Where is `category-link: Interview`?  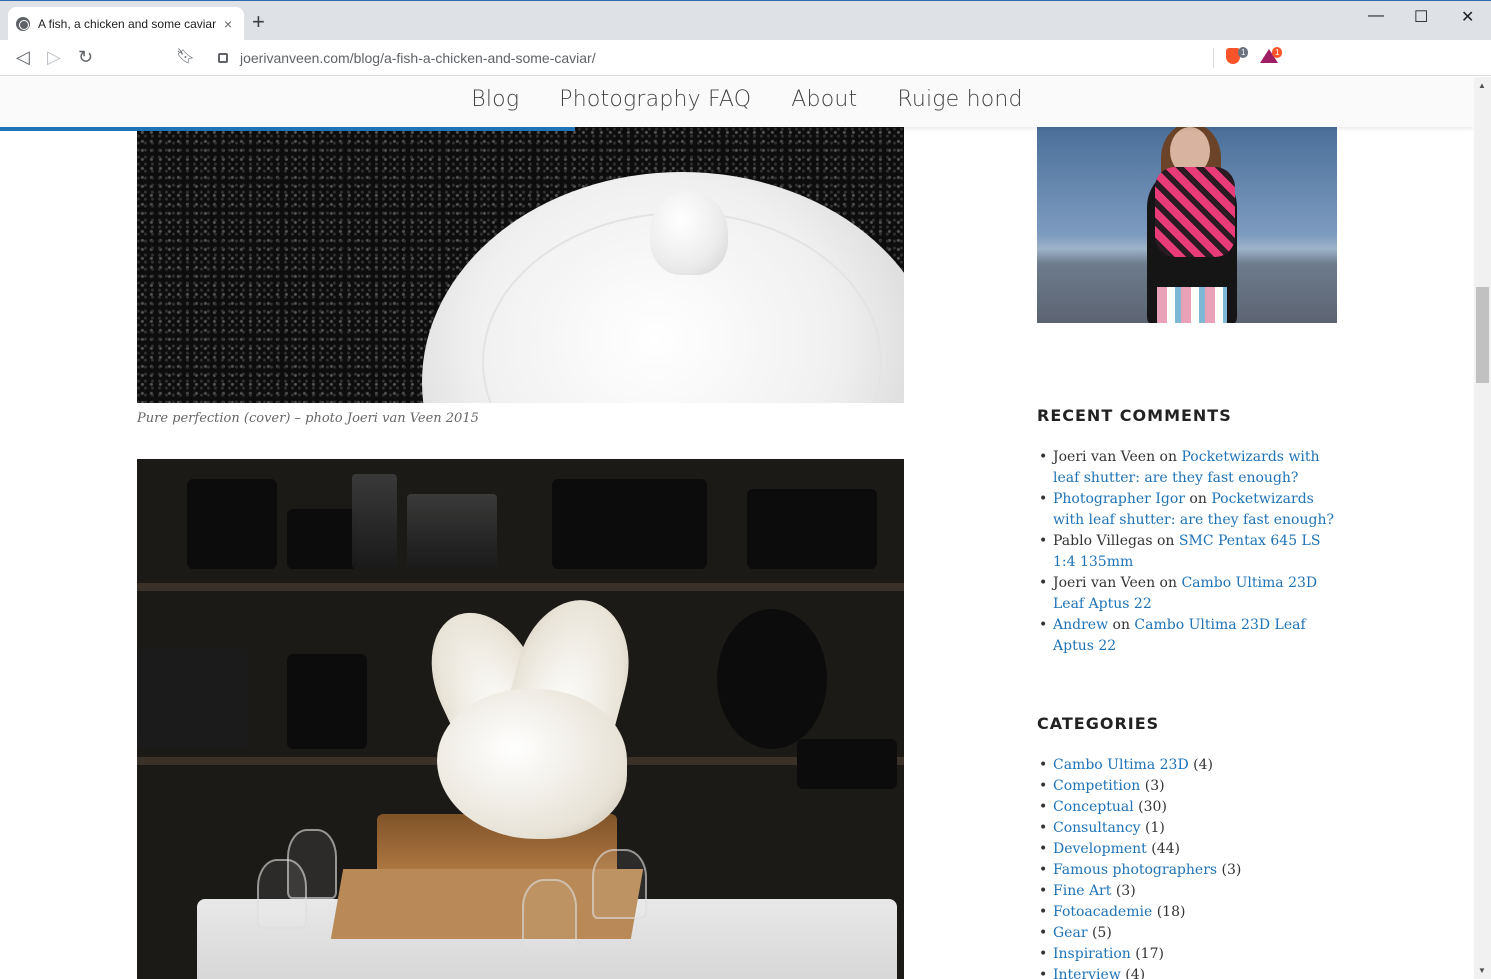
category-link: Interview is located at coordinates (1087, 973).